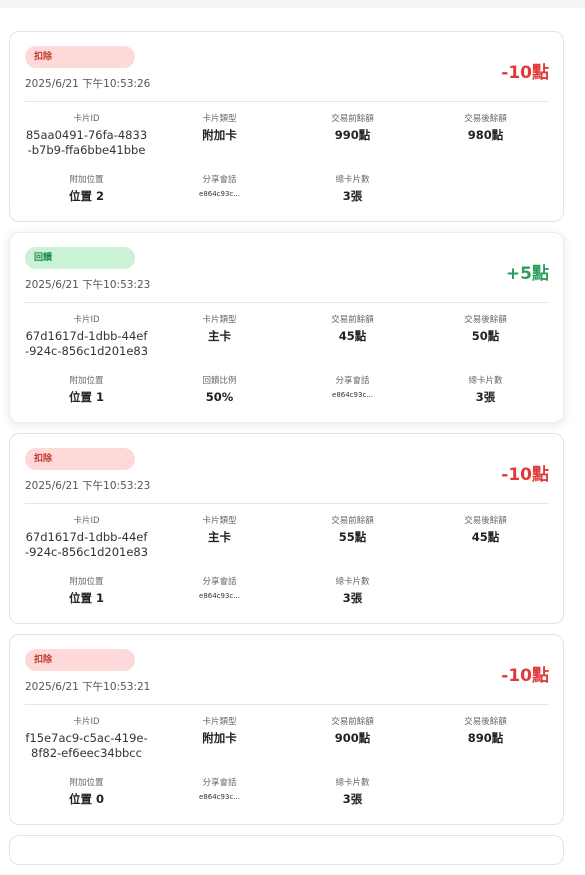 This screenshot has height=875, width=585. What do you see at coordinates (219, 397) in the screenshot?
I see `rebate-ratio-value: 50%` at bounding box center [219, 397].